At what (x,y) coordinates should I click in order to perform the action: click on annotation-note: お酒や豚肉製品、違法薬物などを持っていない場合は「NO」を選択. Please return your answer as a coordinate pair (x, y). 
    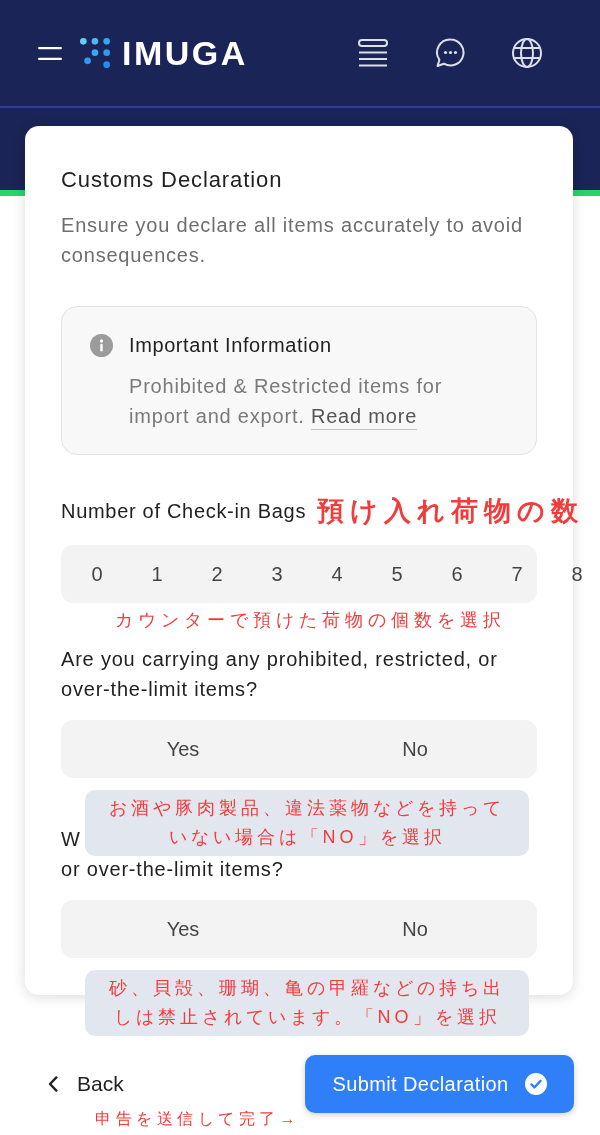
    Looking at the image, I should click on (307, 823).